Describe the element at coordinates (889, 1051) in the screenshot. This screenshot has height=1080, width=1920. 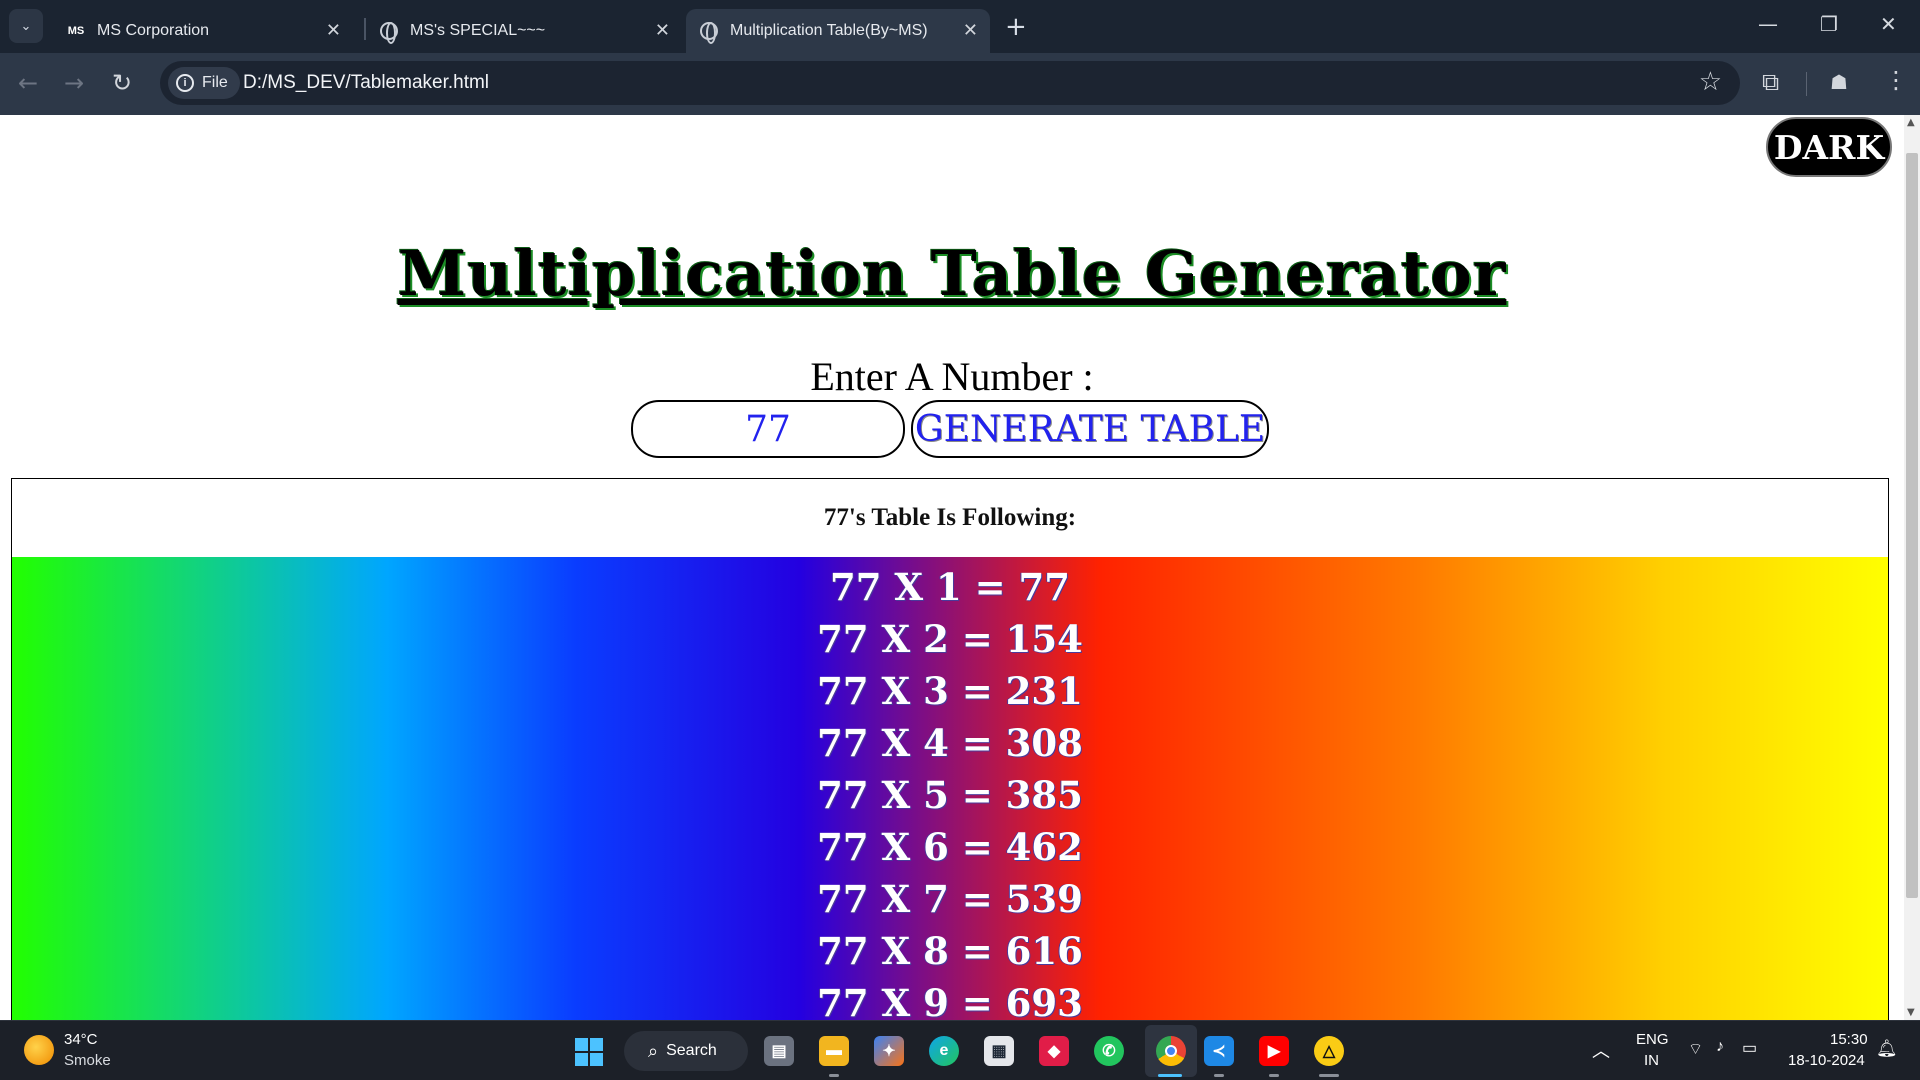
I see `copilot-icon: ✦` at that location.